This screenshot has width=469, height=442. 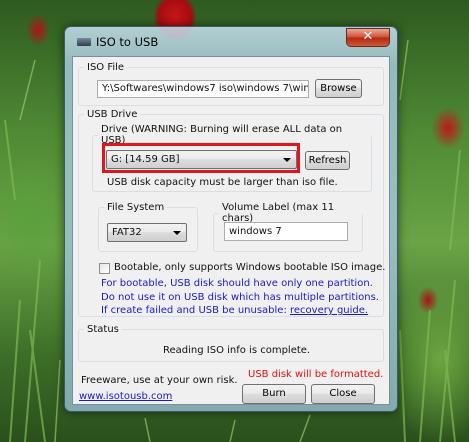 What do you see at coordinates (127, 42) in the screenshot?
I see `window-title: ISO to USB` at bounding box center [127, 42].